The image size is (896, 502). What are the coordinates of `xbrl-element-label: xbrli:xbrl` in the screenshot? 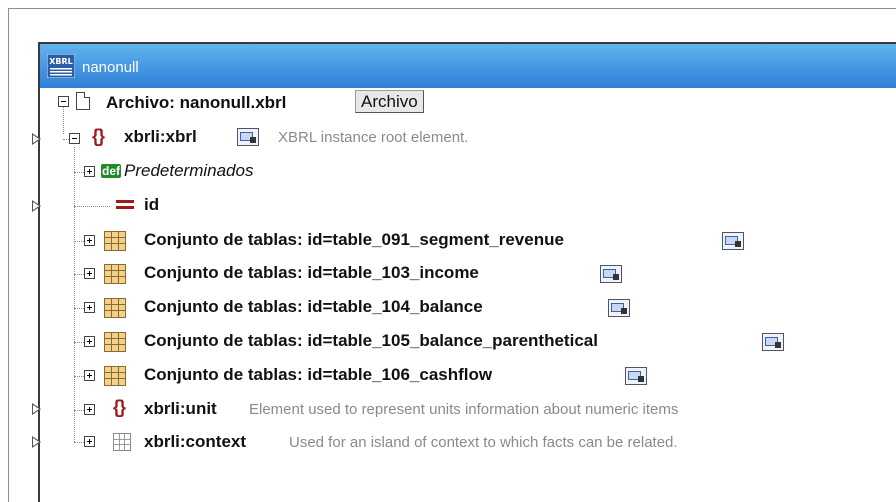 It's located at (160, 136).